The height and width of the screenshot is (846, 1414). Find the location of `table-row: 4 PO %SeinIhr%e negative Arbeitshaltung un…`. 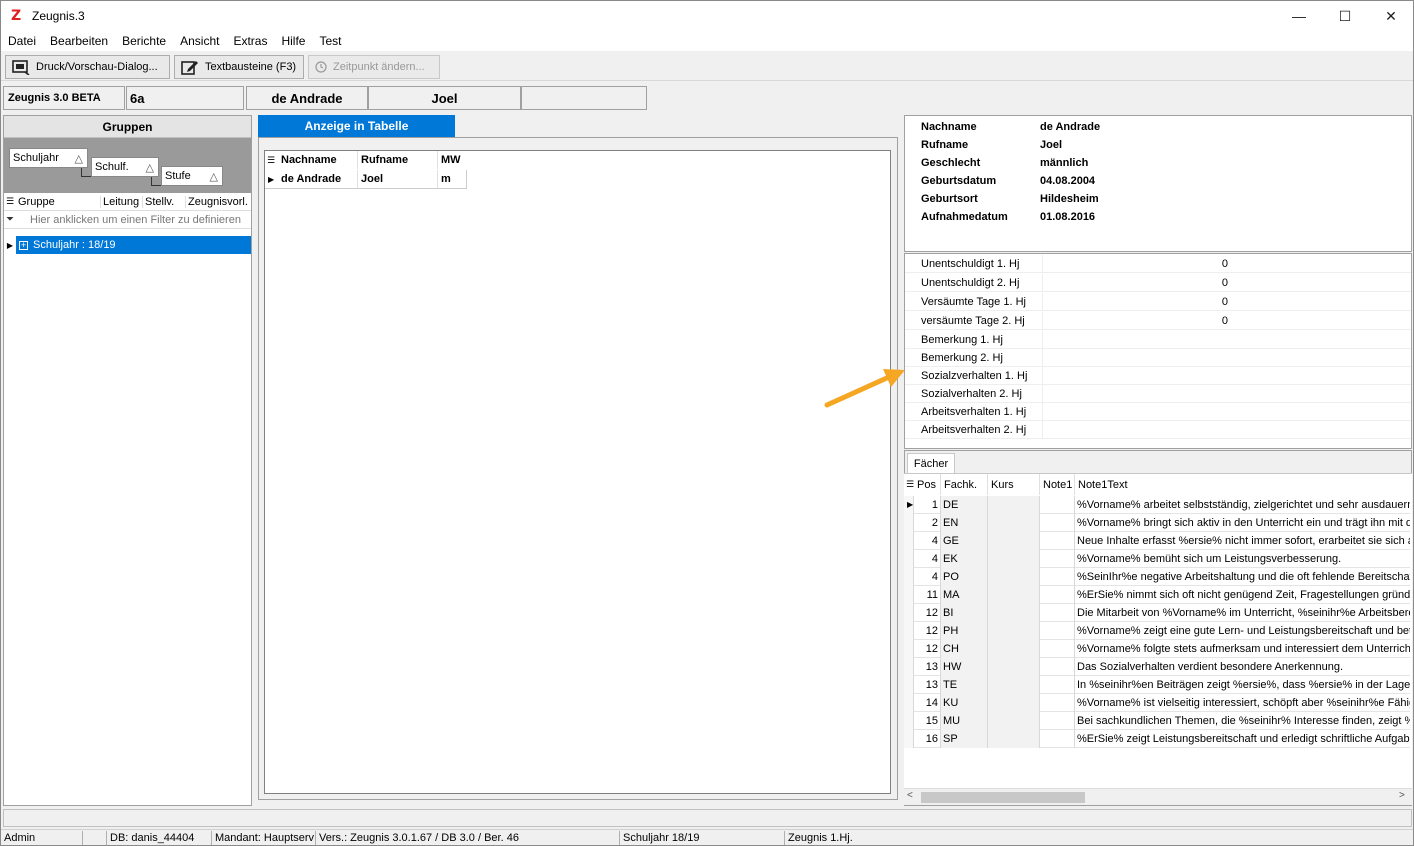

table-row: 4 PO %SeinIhr%e negative Arbeitshaltung un… is located at coordinates (1157, 576).